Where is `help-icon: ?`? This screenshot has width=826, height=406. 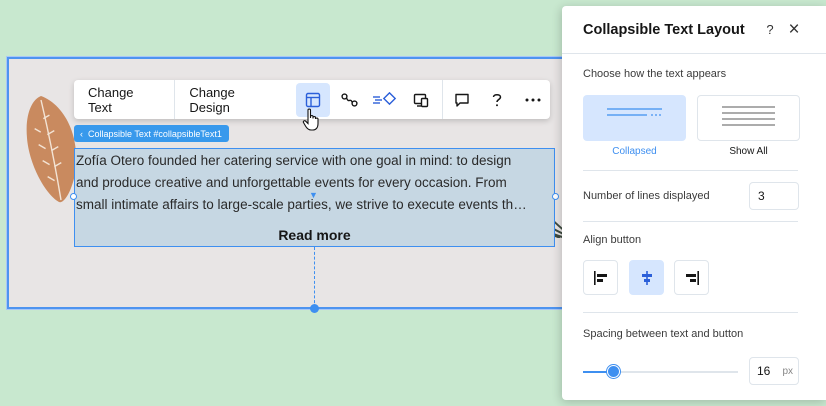
help-icon: ? is located at coordinates (770, 30).